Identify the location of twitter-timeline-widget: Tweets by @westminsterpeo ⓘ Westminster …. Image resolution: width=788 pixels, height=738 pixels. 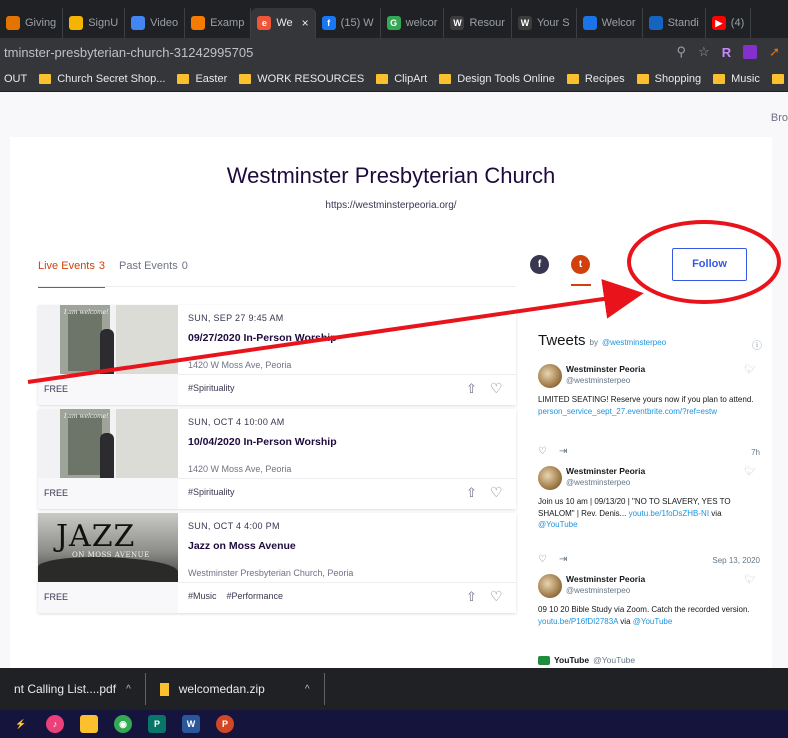
(645, 490).